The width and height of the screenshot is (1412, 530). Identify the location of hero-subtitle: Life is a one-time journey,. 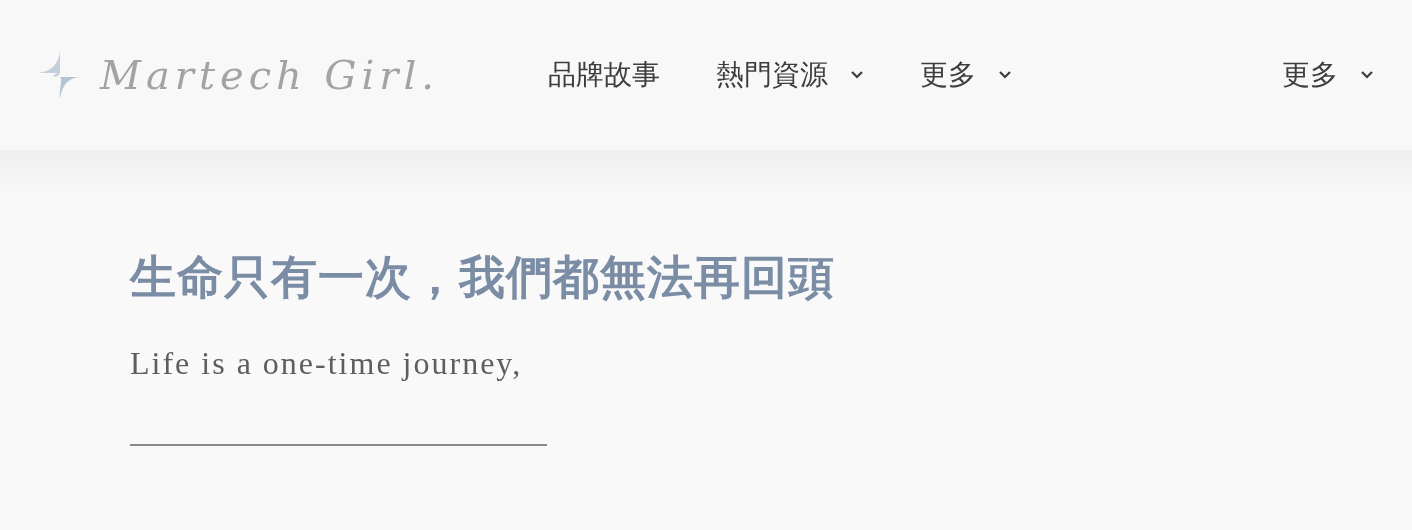
(327, 363).